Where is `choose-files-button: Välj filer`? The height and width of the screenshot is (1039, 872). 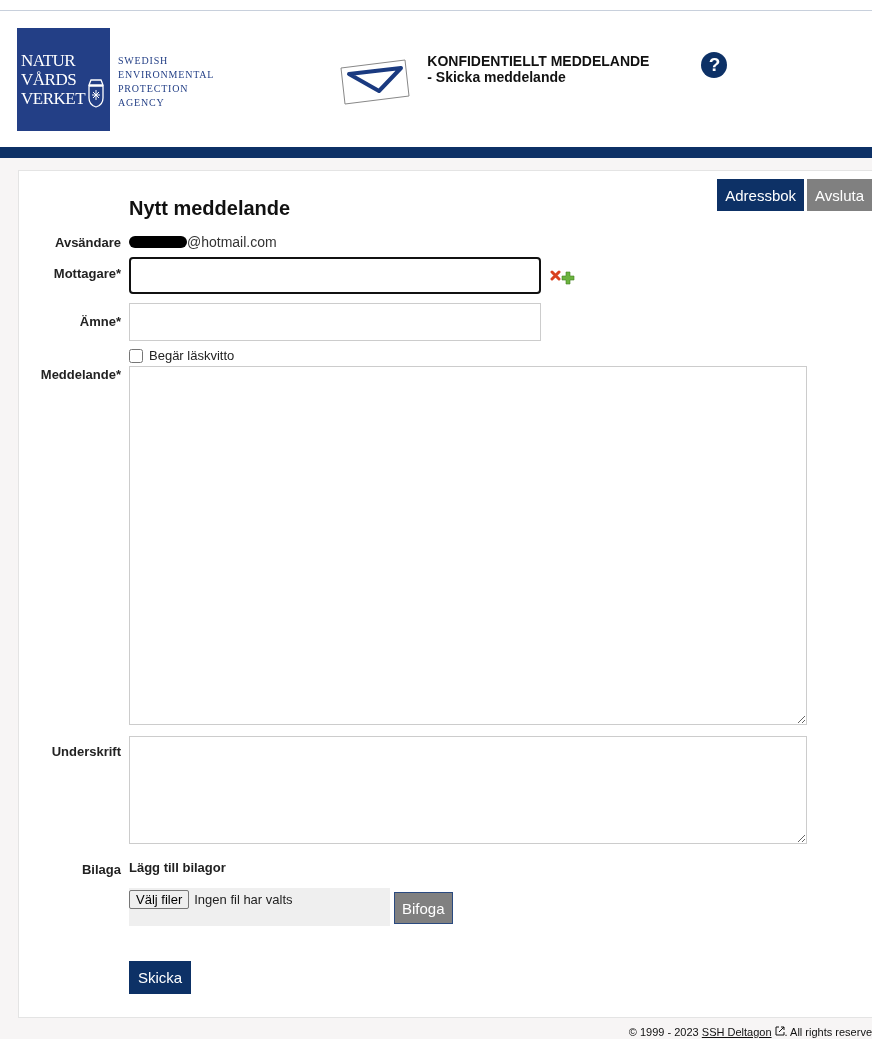
choose-files-button: Välj filer is located at coordinates (159, 899).